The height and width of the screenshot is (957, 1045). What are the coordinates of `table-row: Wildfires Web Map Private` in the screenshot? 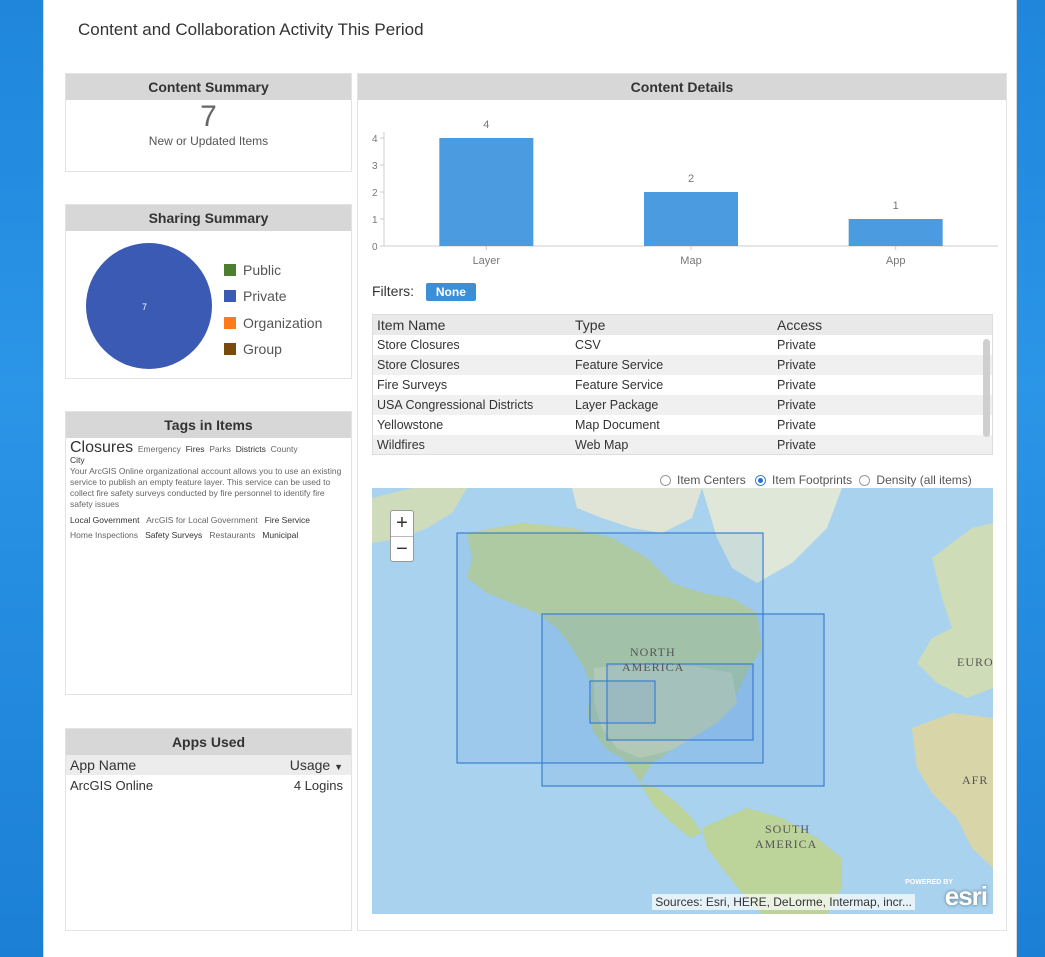 It's located at (682, 444).